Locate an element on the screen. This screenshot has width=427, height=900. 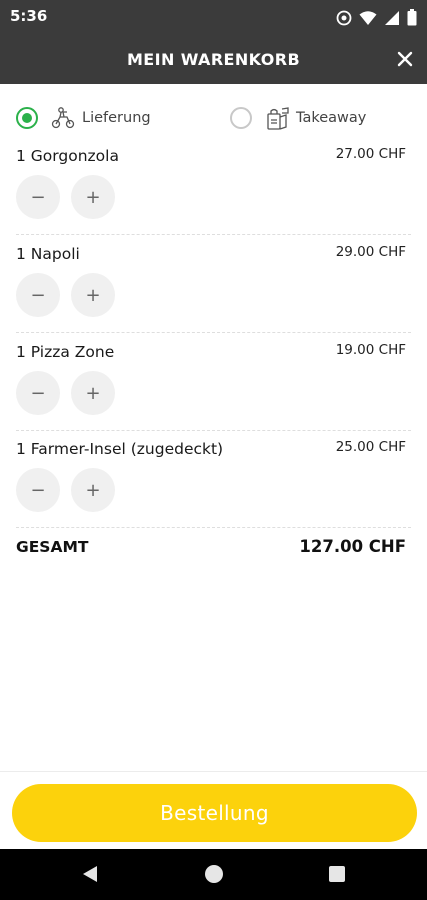
cart-item: 1 Pizza Zone 19.00 CHF − + is located at coordinates (213, 382).